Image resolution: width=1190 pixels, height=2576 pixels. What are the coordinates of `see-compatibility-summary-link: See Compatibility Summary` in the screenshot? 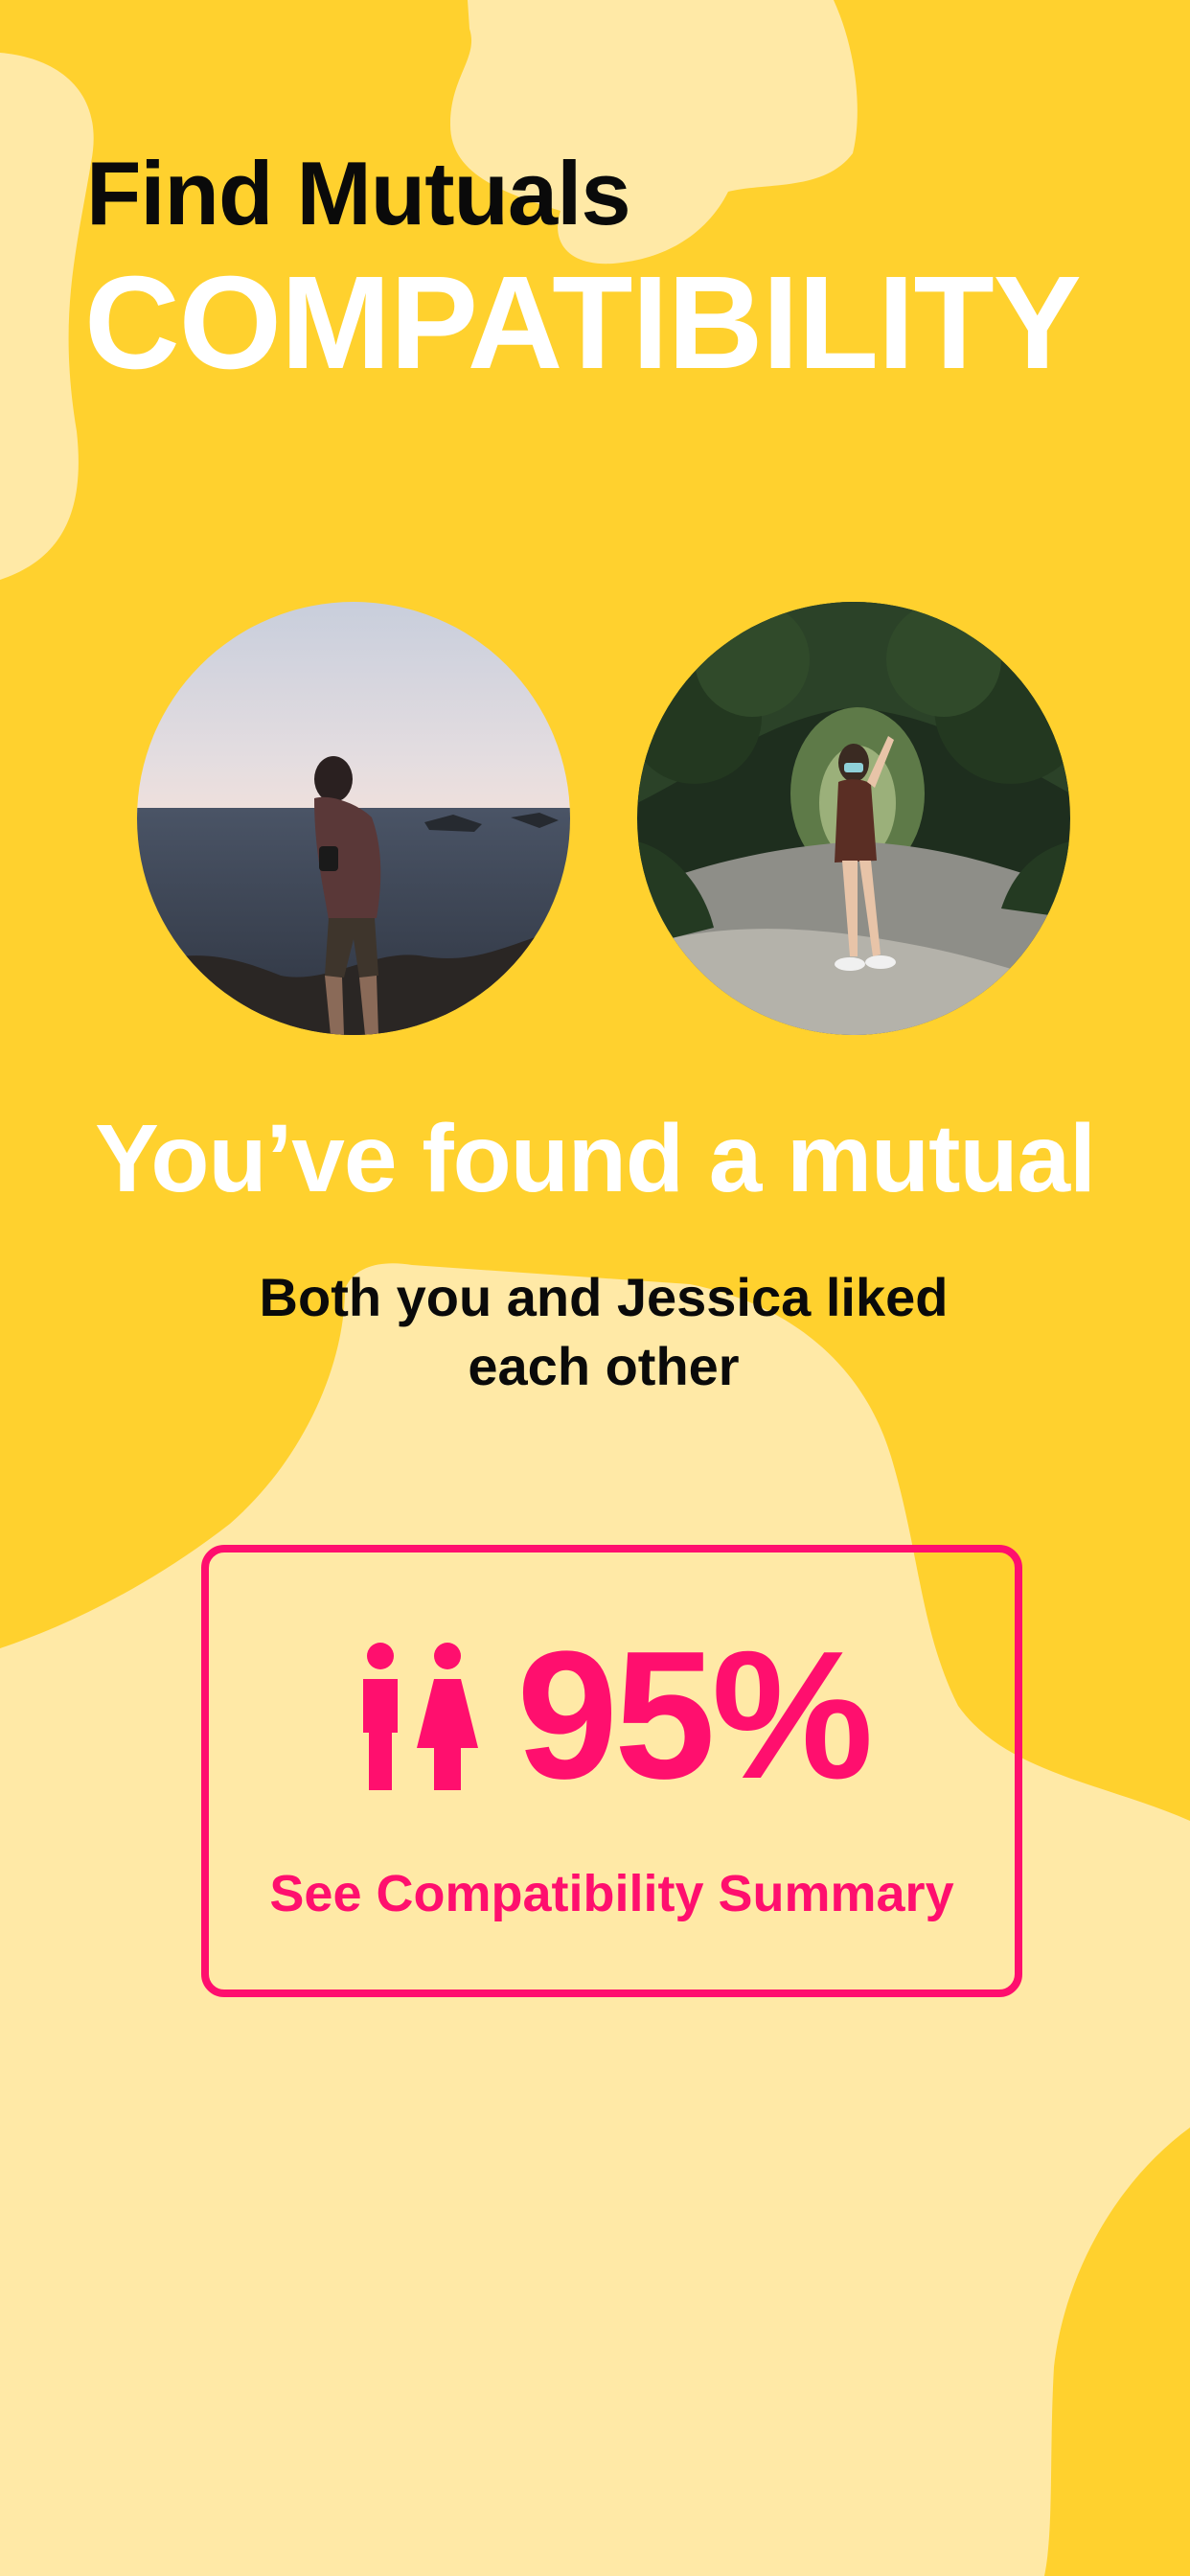 It's located at (612, 1893).